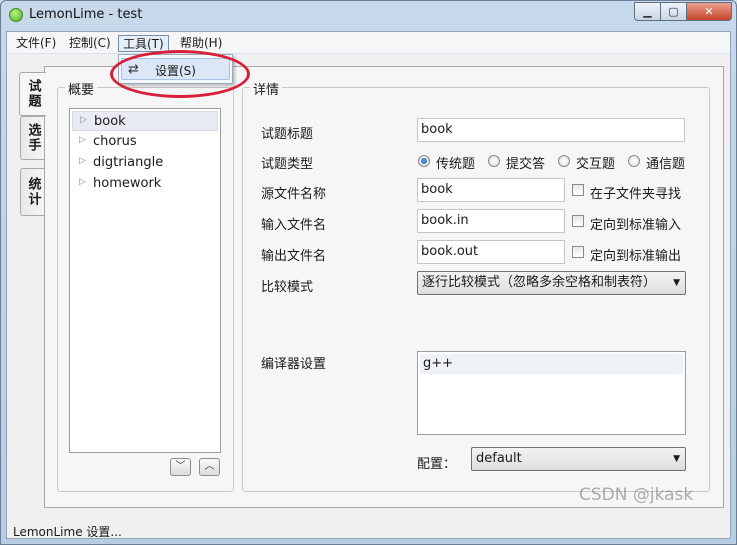  What do you see at coordinates (499, 458) in the screenshot?
I see `config-value: default` at bounding box center [499, 458].